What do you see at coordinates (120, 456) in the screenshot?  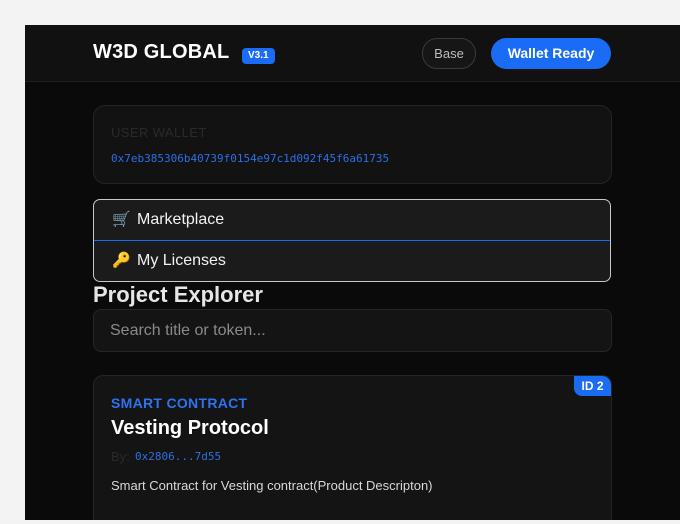 I see `author-label: By:` at bounding box center [120, 456].